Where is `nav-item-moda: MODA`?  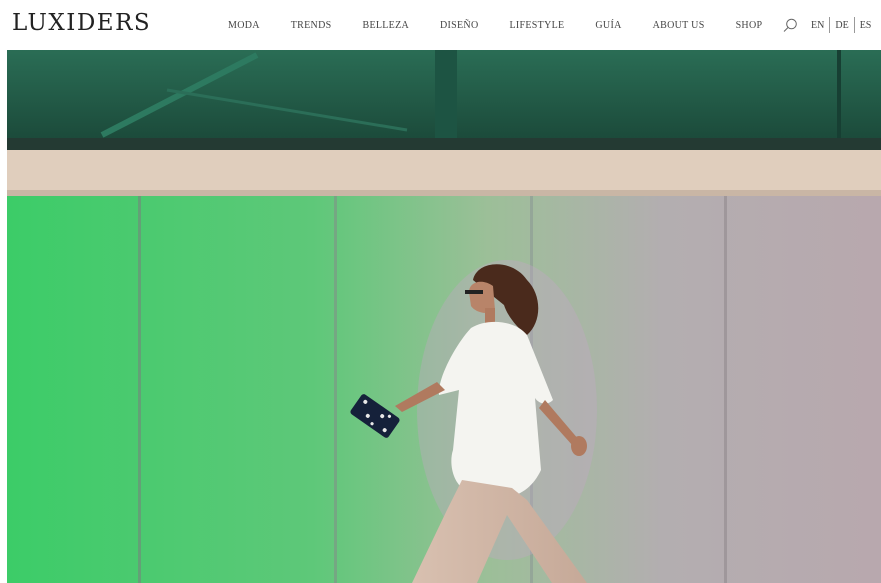 nav-item-moda: MODA is located at coordinates (244, 25).